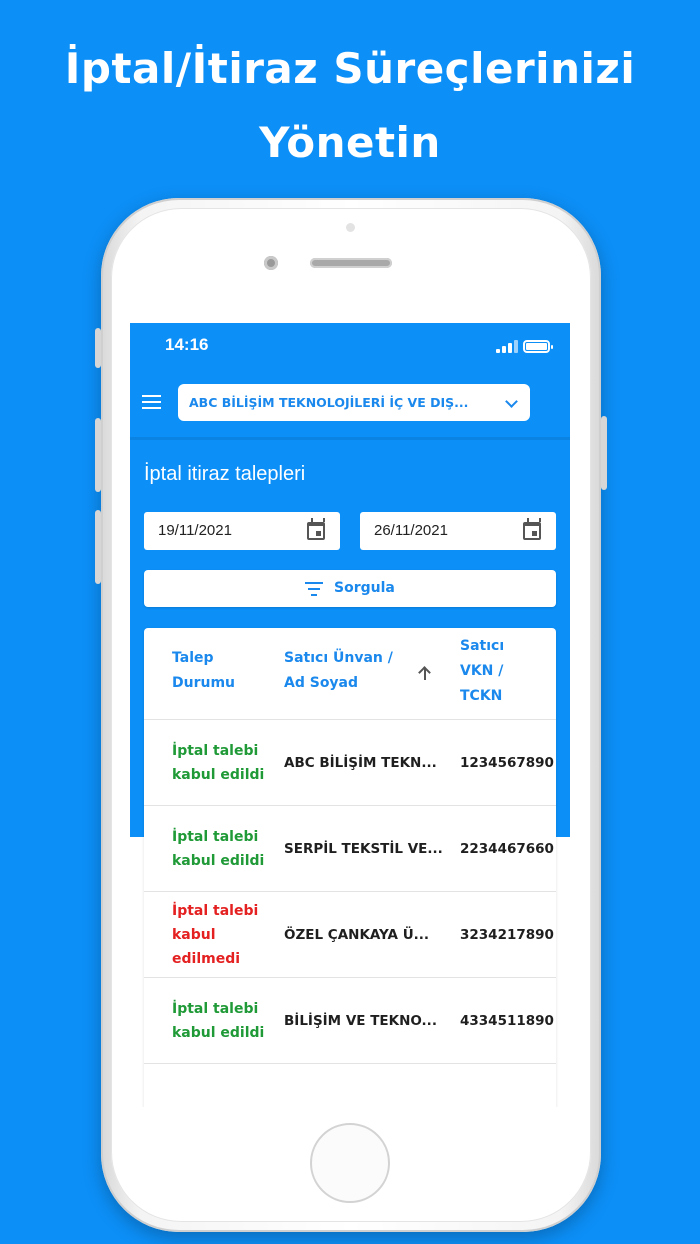 The image size is (700, 1244). I want to click on home-button, so click(350, 1163).